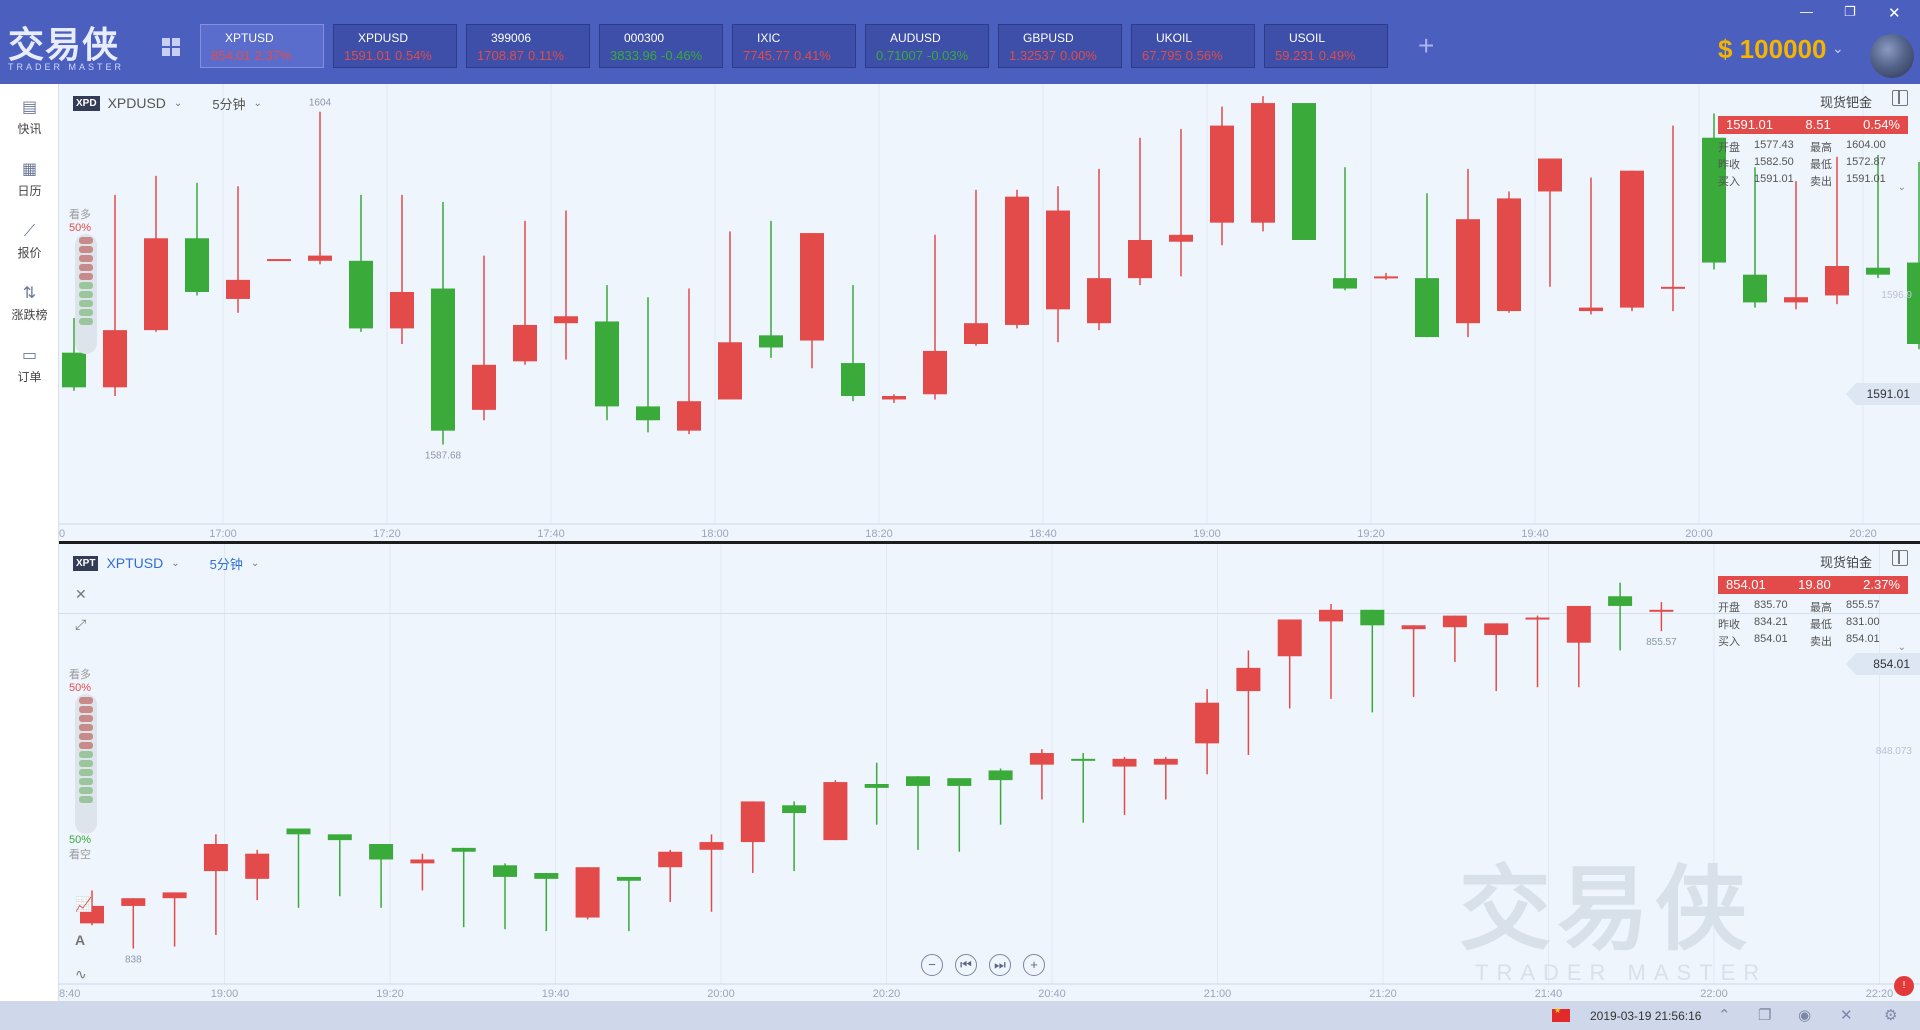 The image size is (1920, 1030). Describe the element at coordinates (1549, 994) in the screenshot. I see `x-tick-label: 21:40` at that location.